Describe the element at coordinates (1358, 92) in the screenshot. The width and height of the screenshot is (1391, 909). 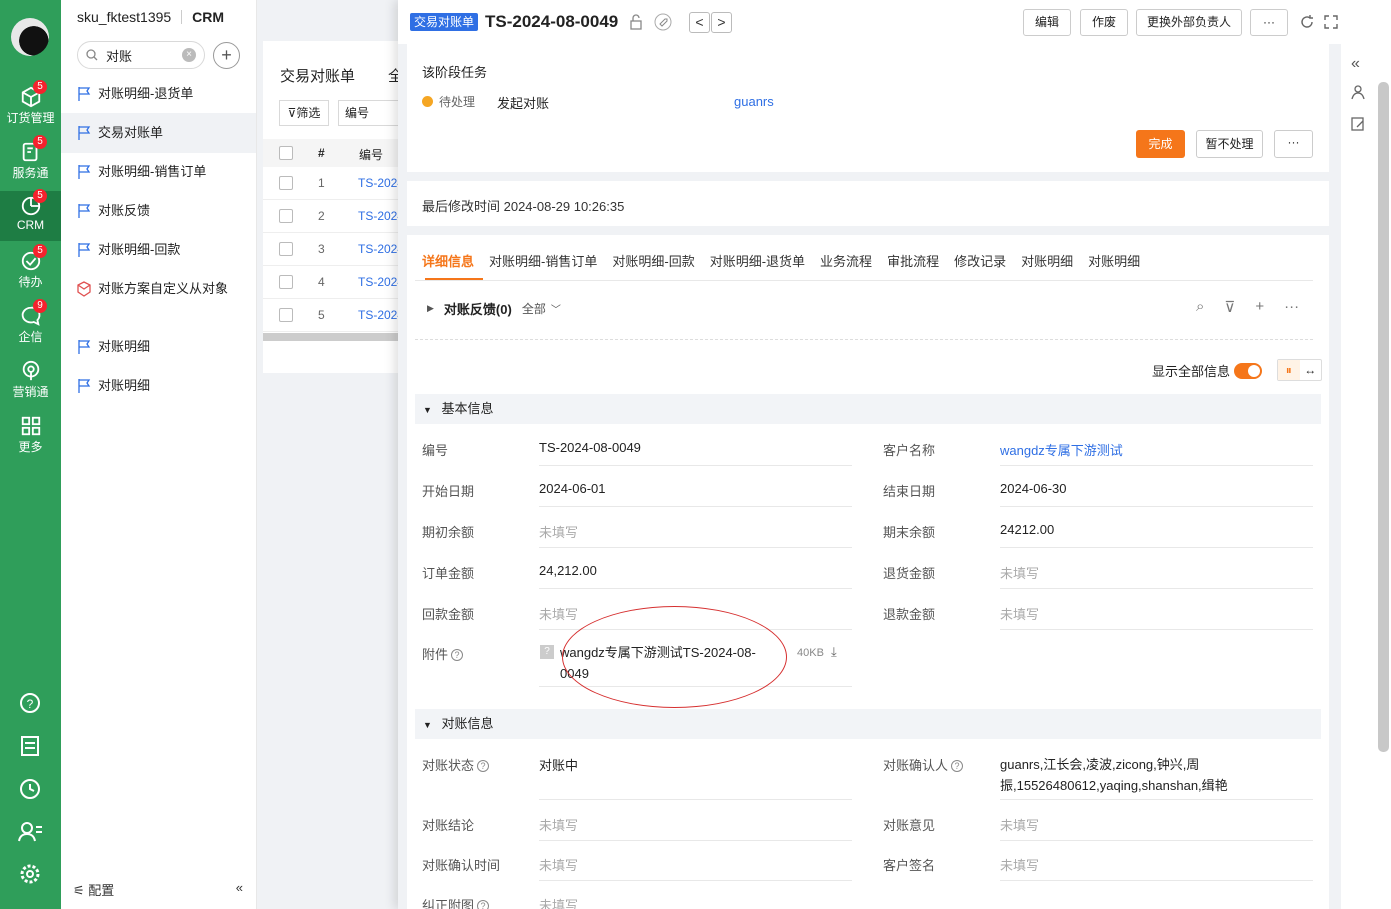
I see `user-group-icon` at that location.